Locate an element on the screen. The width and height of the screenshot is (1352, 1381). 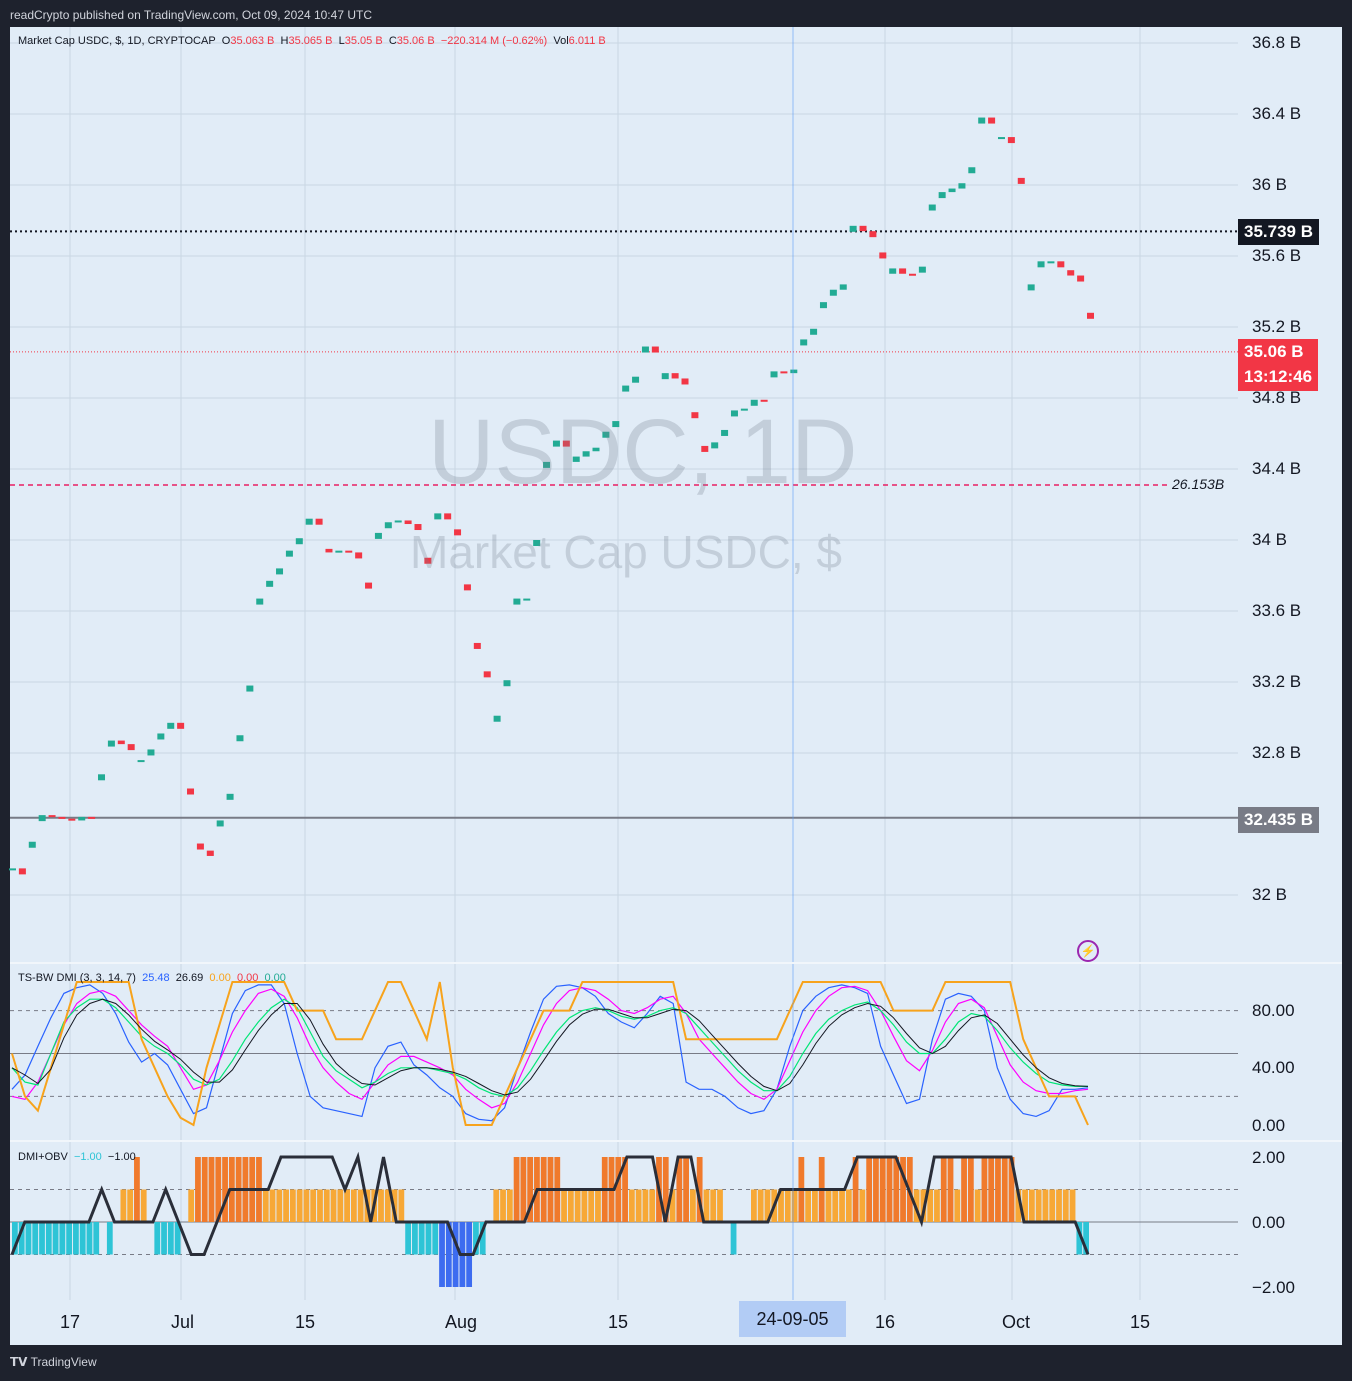
dmi-legend-v1: 25.48 is located at coordinates (156, 978).